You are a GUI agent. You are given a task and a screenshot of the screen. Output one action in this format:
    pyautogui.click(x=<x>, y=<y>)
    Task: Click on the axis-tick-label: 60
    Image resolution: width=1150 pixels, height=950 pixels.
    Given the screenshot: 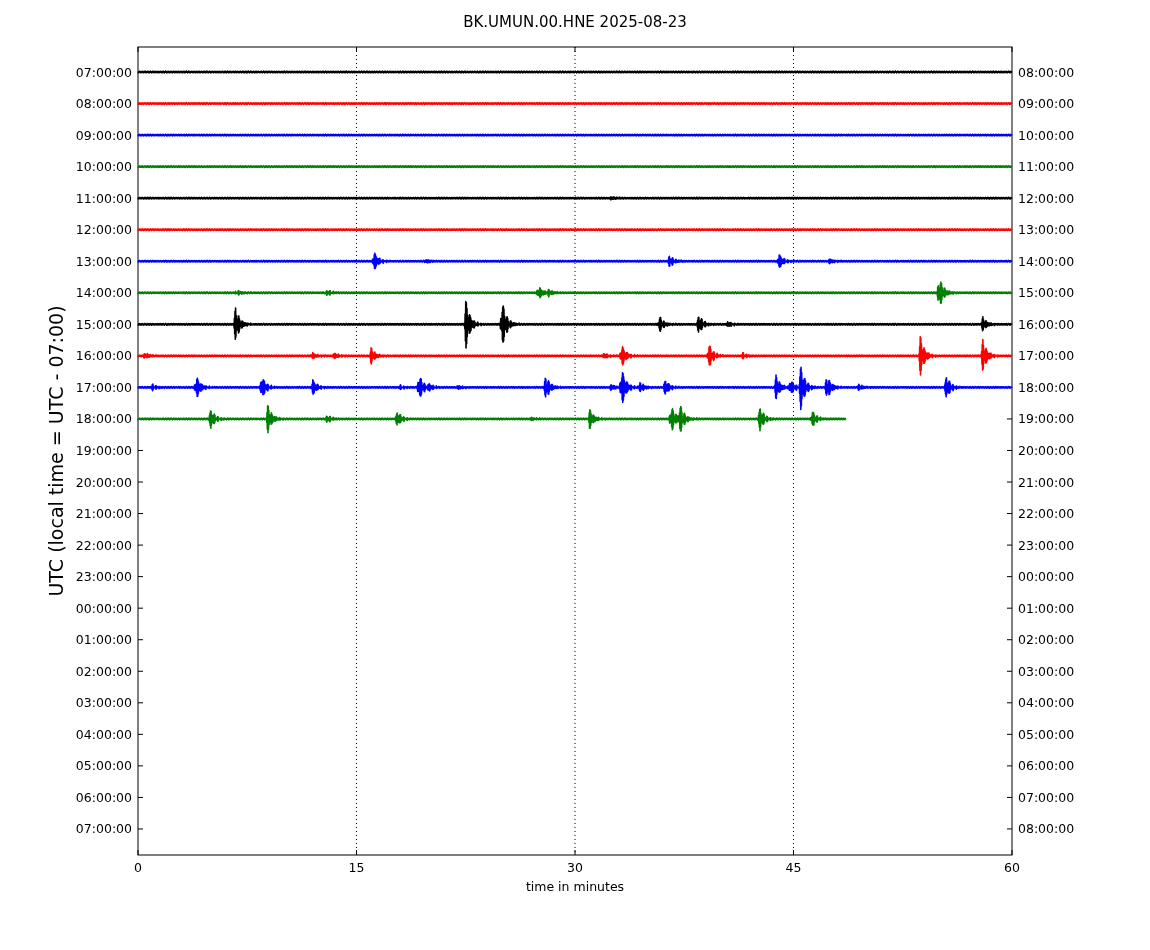 What is the action you would take?
    pyautogui.click(x=1012, y=867)
    